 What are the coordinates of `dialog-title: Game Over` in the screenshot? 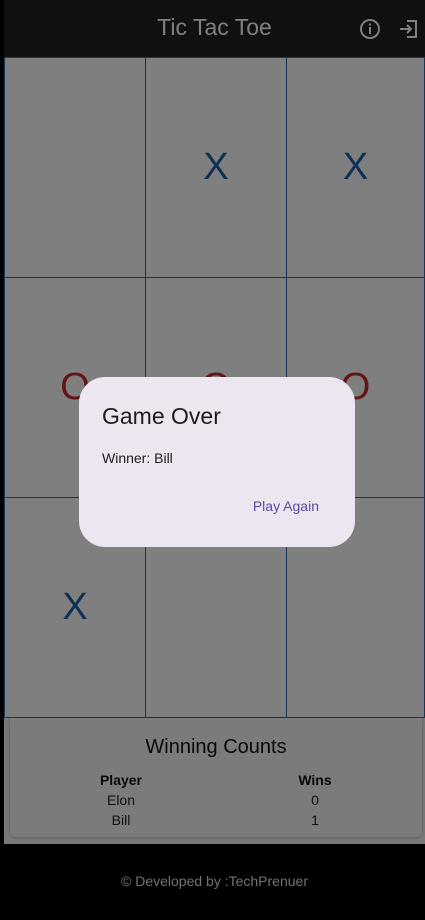 It's located at (161, 416).